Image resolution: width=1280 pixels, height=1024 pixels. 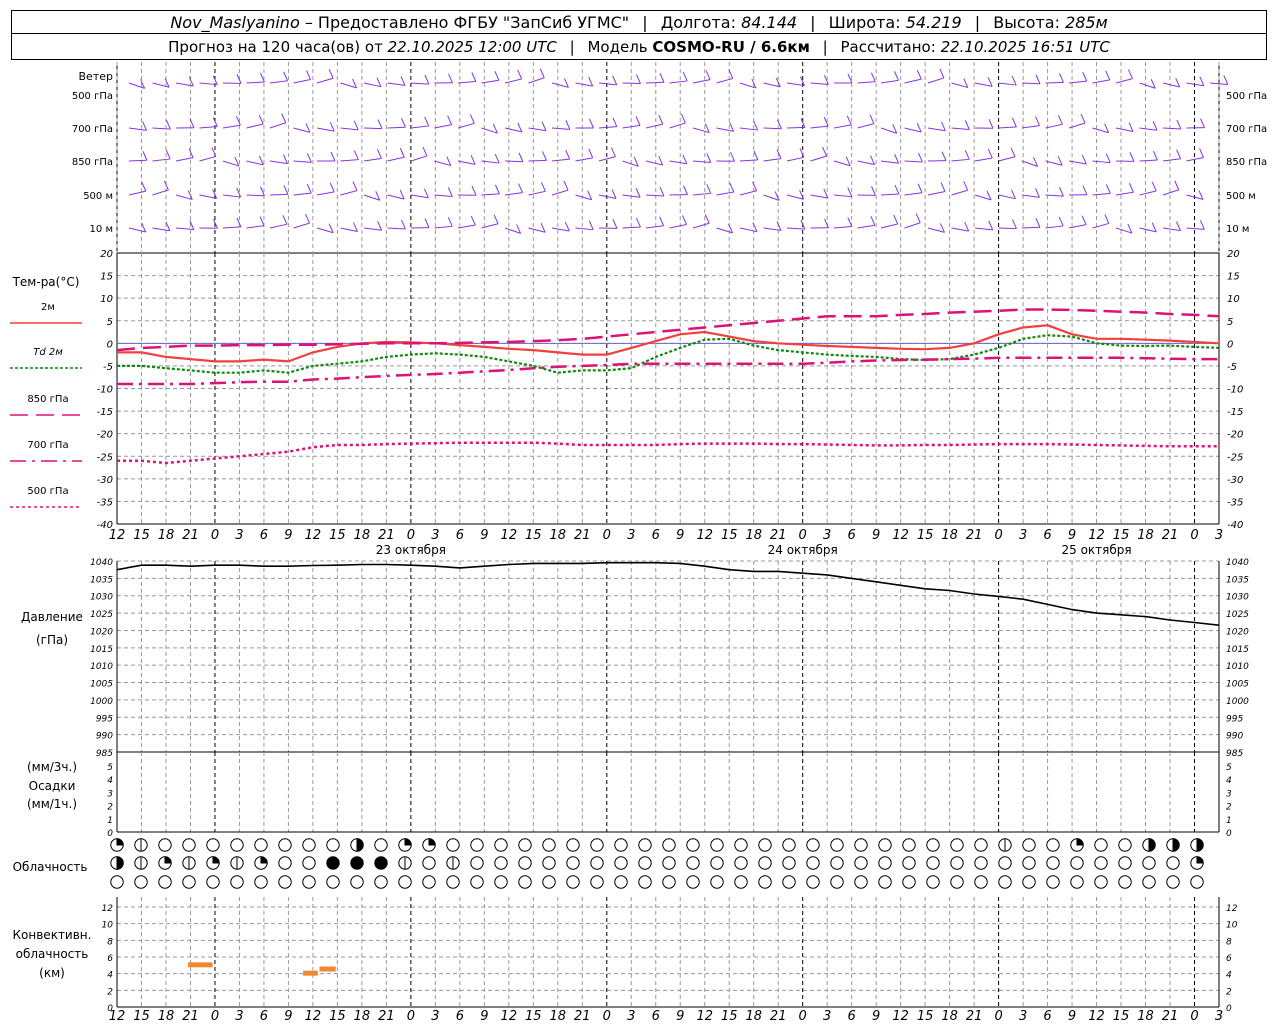 What do you see at coordinates (1235, 412) in the screenshot?
I see `temp-ytick-right: -15` at bounding box center [1235, 412].